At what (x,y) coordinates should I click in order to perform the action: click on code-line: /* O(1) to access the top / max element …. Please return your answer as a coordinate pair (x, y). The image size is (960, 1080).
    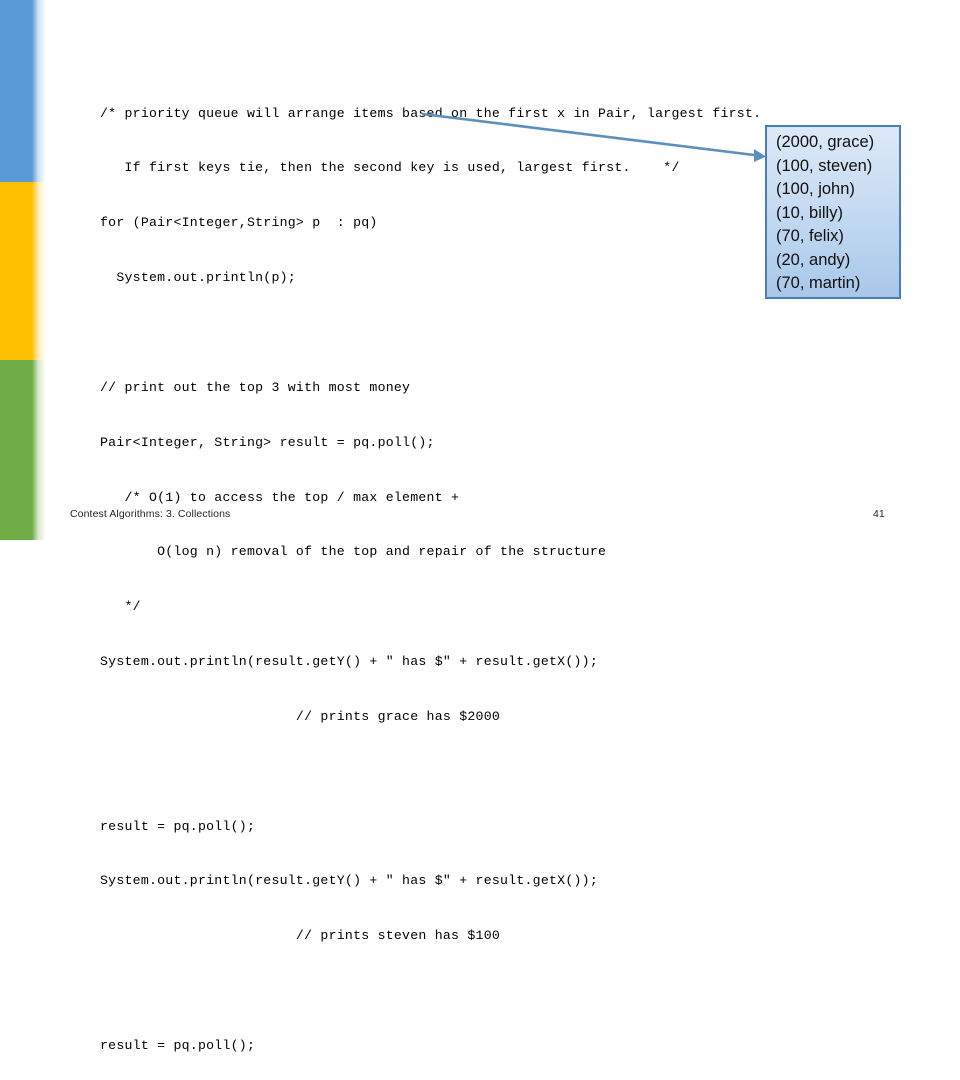
    Looking at the image, I should click on (280, 497).